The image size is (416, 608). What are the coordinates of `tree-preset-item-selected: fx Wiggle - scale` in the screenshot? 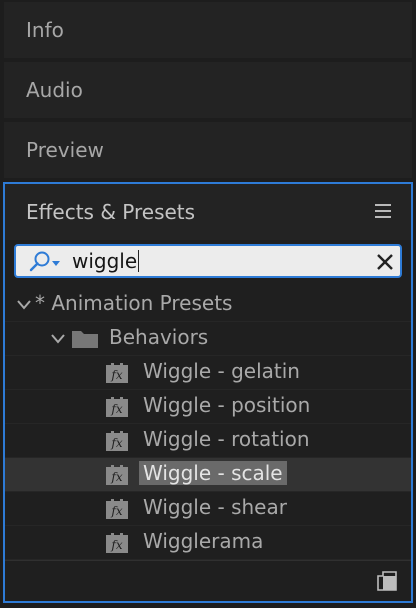 It's located at (208, 475).